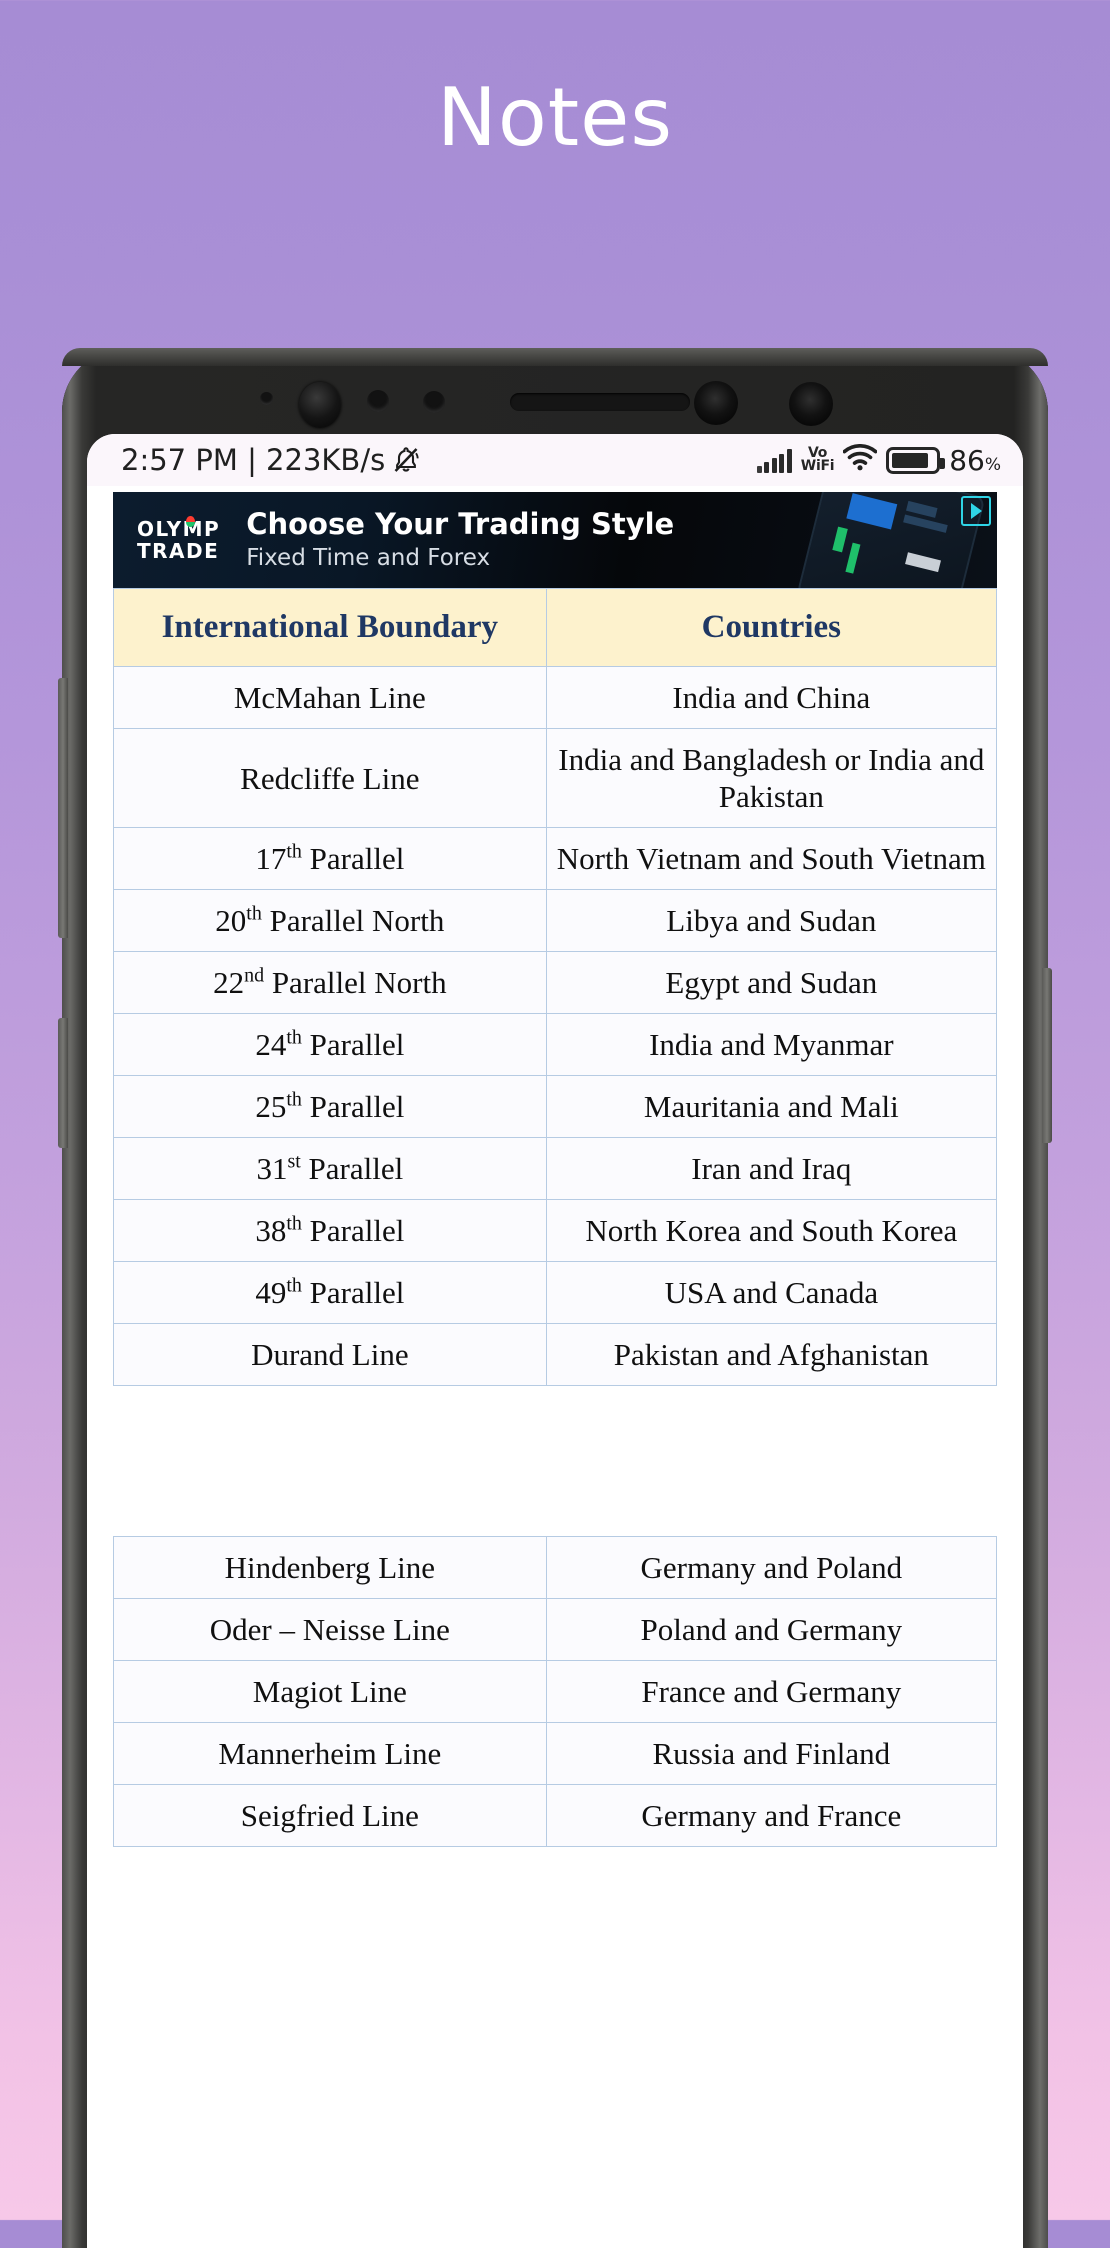 The image size is (1110, 2248). Describe the element at coordinates (771, 1168) in the screenshot. I see `cell-countries: Iran and Iraq` at that location.